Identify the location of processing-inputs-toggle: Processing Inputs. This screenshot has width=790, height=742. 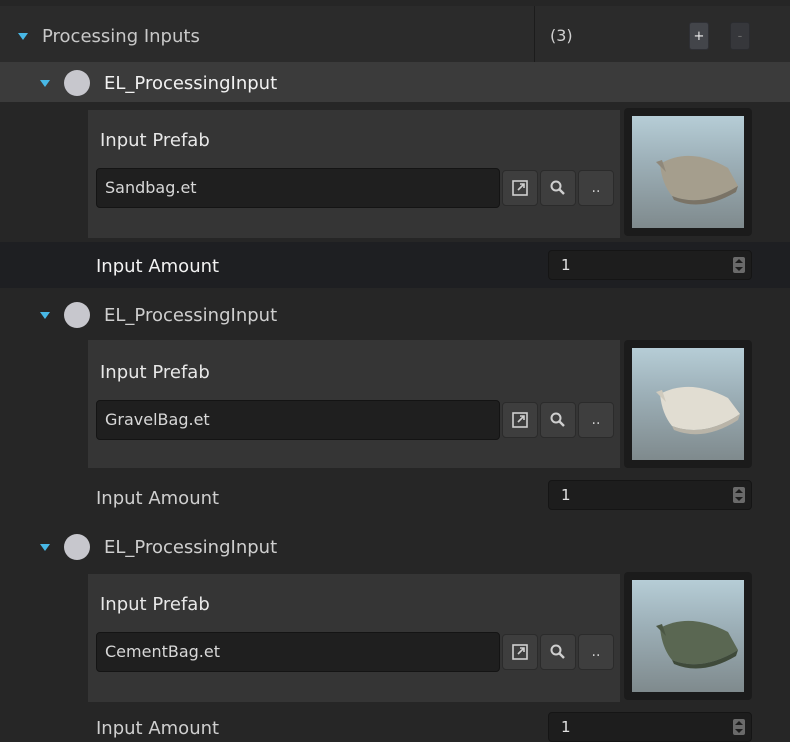
(133, 36).